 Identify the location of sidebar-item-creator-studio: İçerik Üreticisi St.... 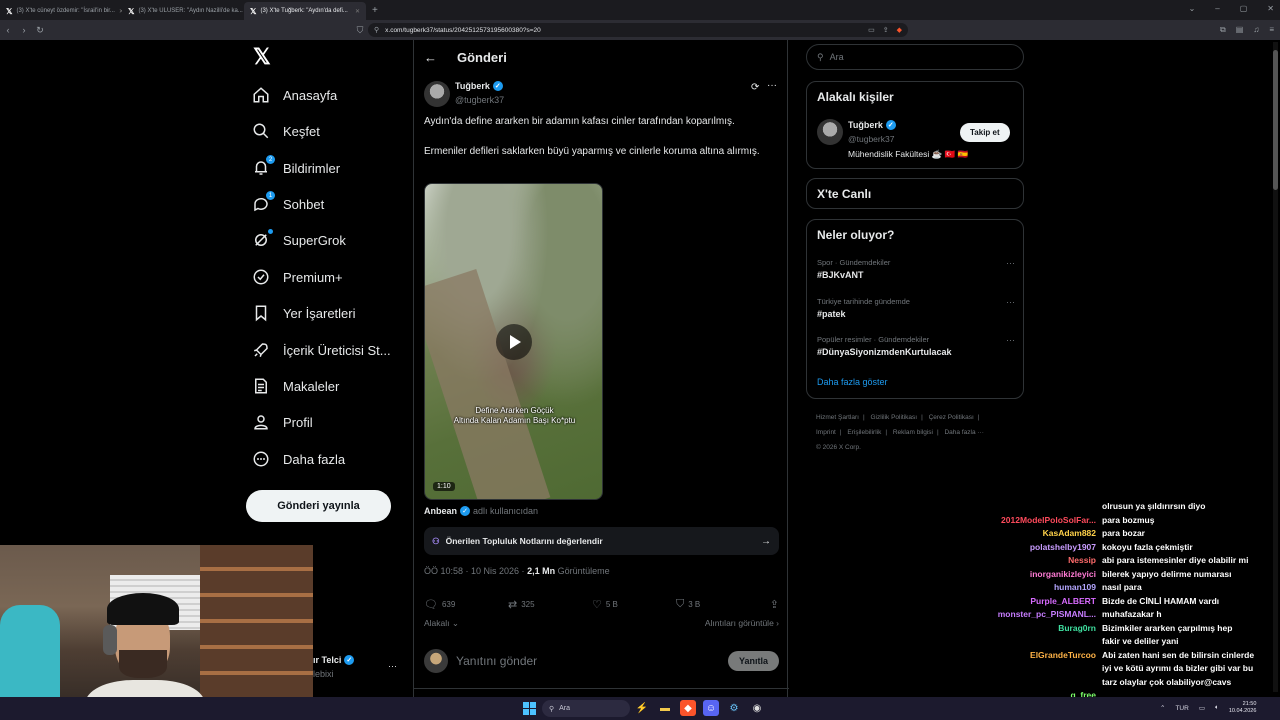
(321, 350).